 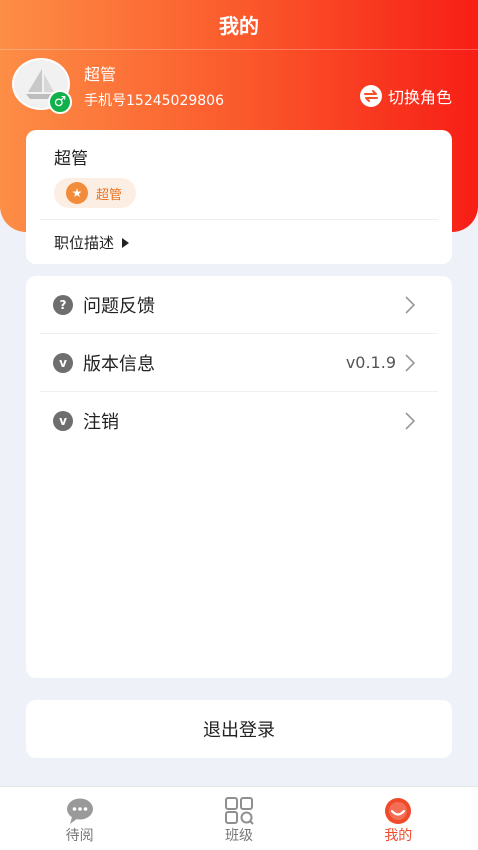 I want to click on menu-item-label: 问题反馈, so click(x=119, y=306).